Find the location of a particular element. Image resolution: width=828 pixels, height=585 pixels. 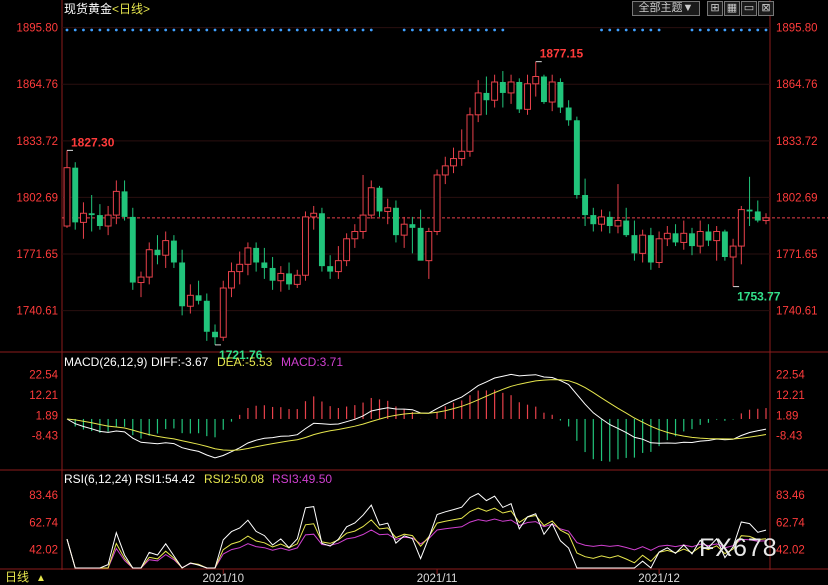

grid-view-icon: ⊞ is located at coordinates (715, 8).